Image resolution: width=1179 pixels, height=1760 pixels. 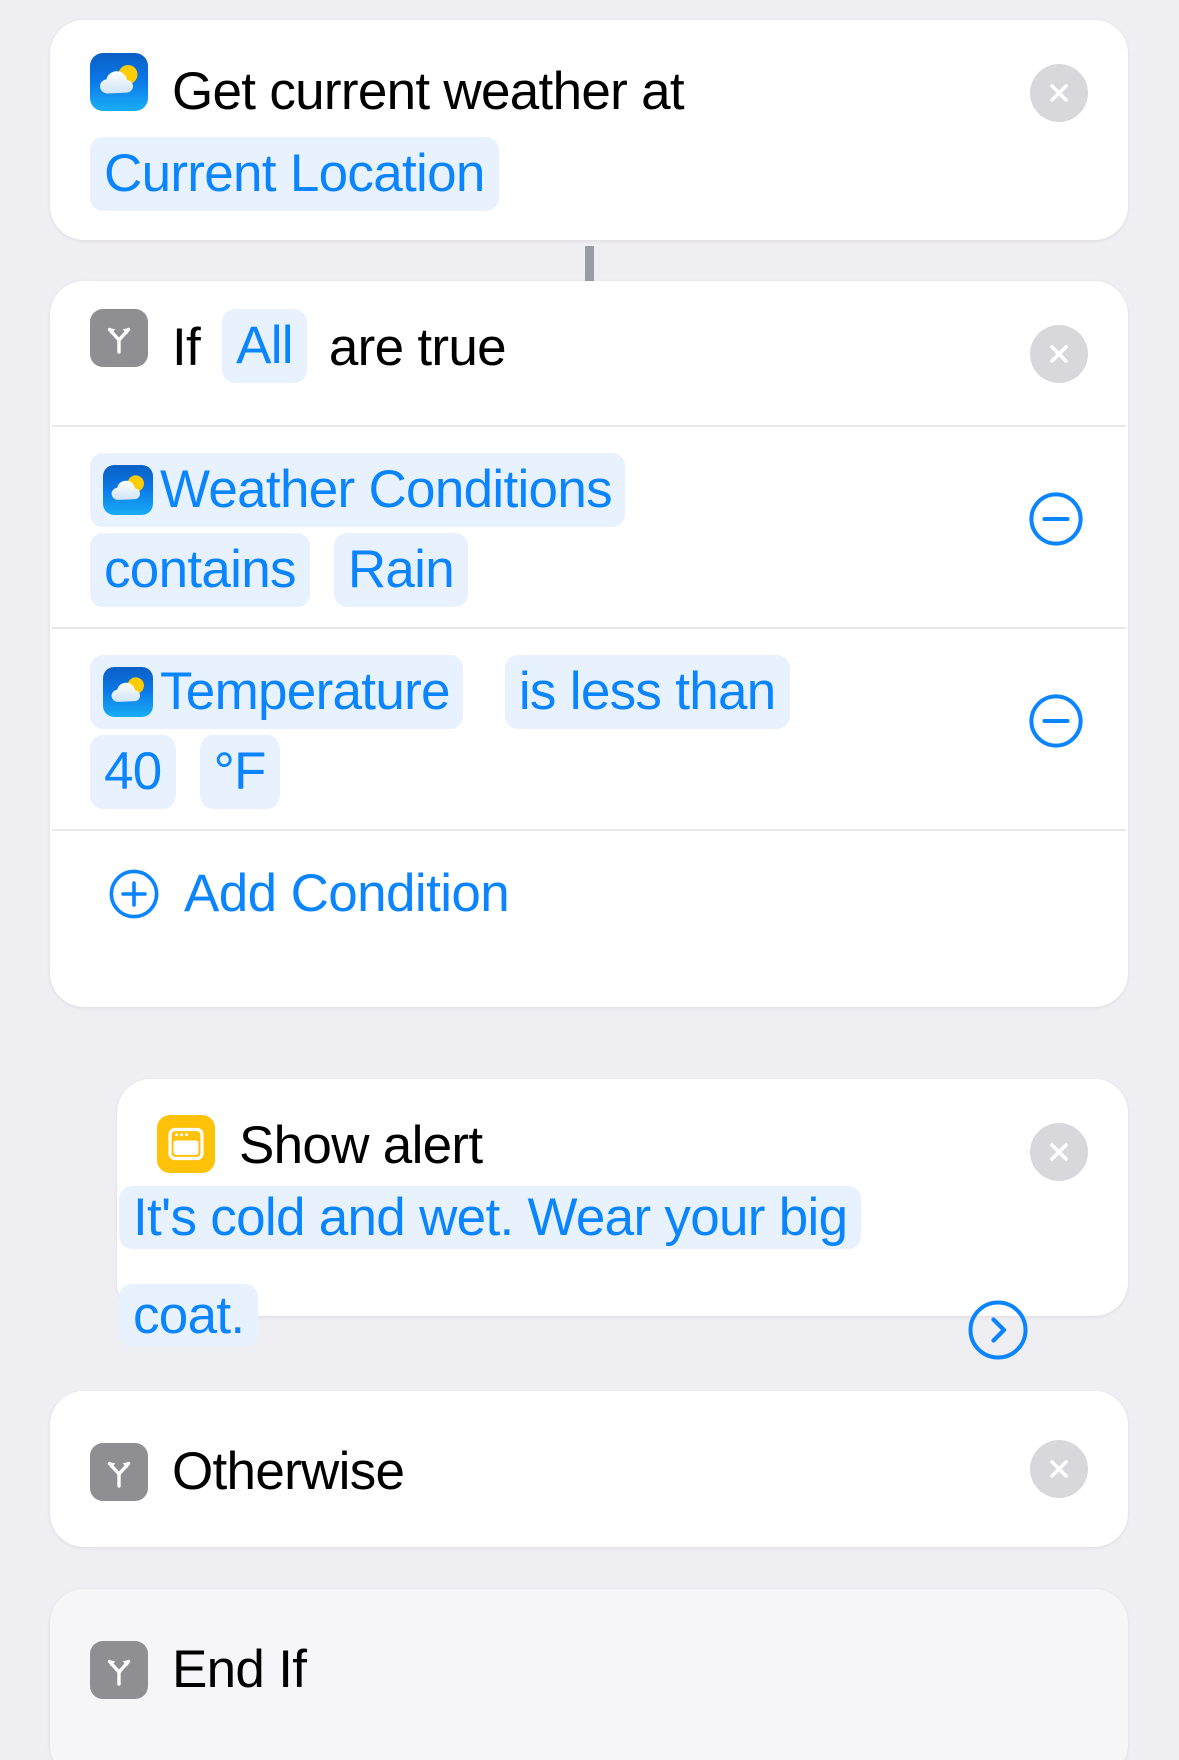 I want to click on action-card-otherwise: Otherwise, so click(x=589, y=1469).